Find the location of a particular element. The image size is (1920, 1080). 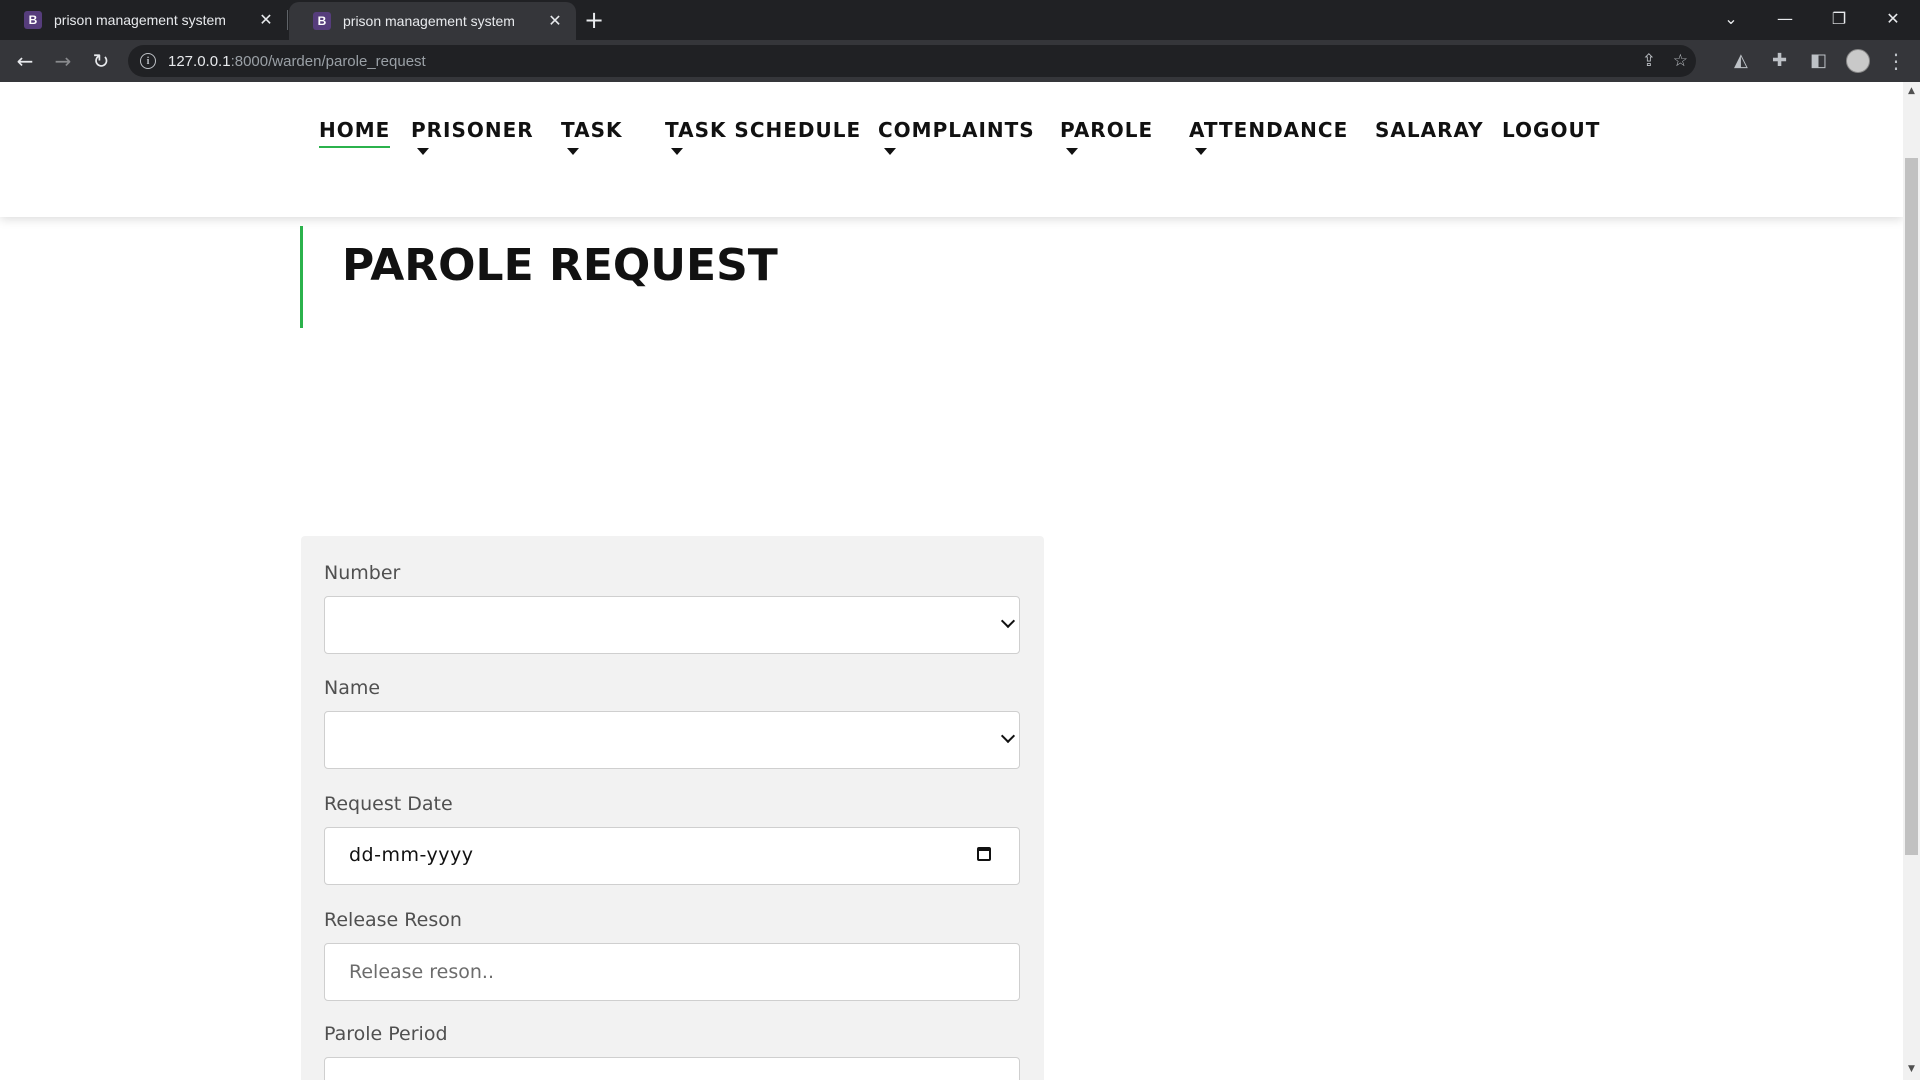

browser-menu-icon: ⋮ is located at coordinates (1896, 61).